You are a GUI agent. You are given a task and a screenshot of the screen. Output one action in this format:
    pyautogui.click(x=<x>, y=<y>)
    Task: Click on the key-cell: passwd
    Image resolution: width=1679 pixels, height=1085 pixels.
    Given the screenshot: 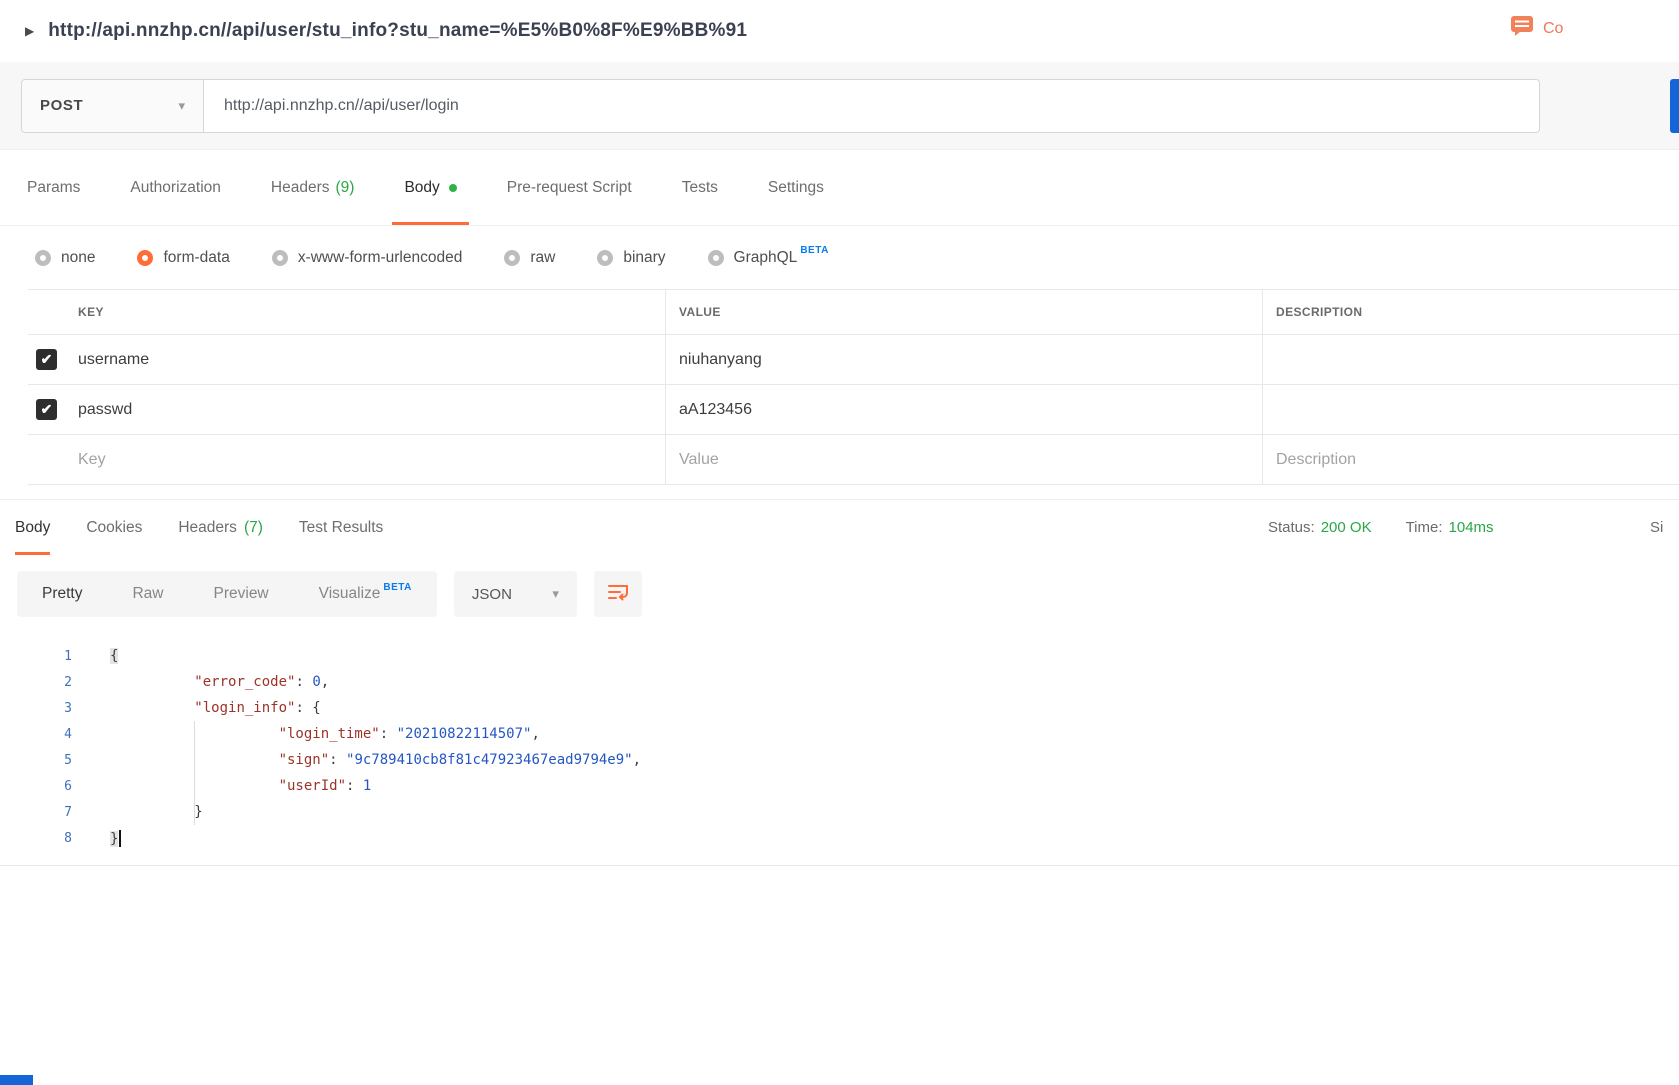 What is the action you would take?
    pyautogui.click(x=365, y=409)
    